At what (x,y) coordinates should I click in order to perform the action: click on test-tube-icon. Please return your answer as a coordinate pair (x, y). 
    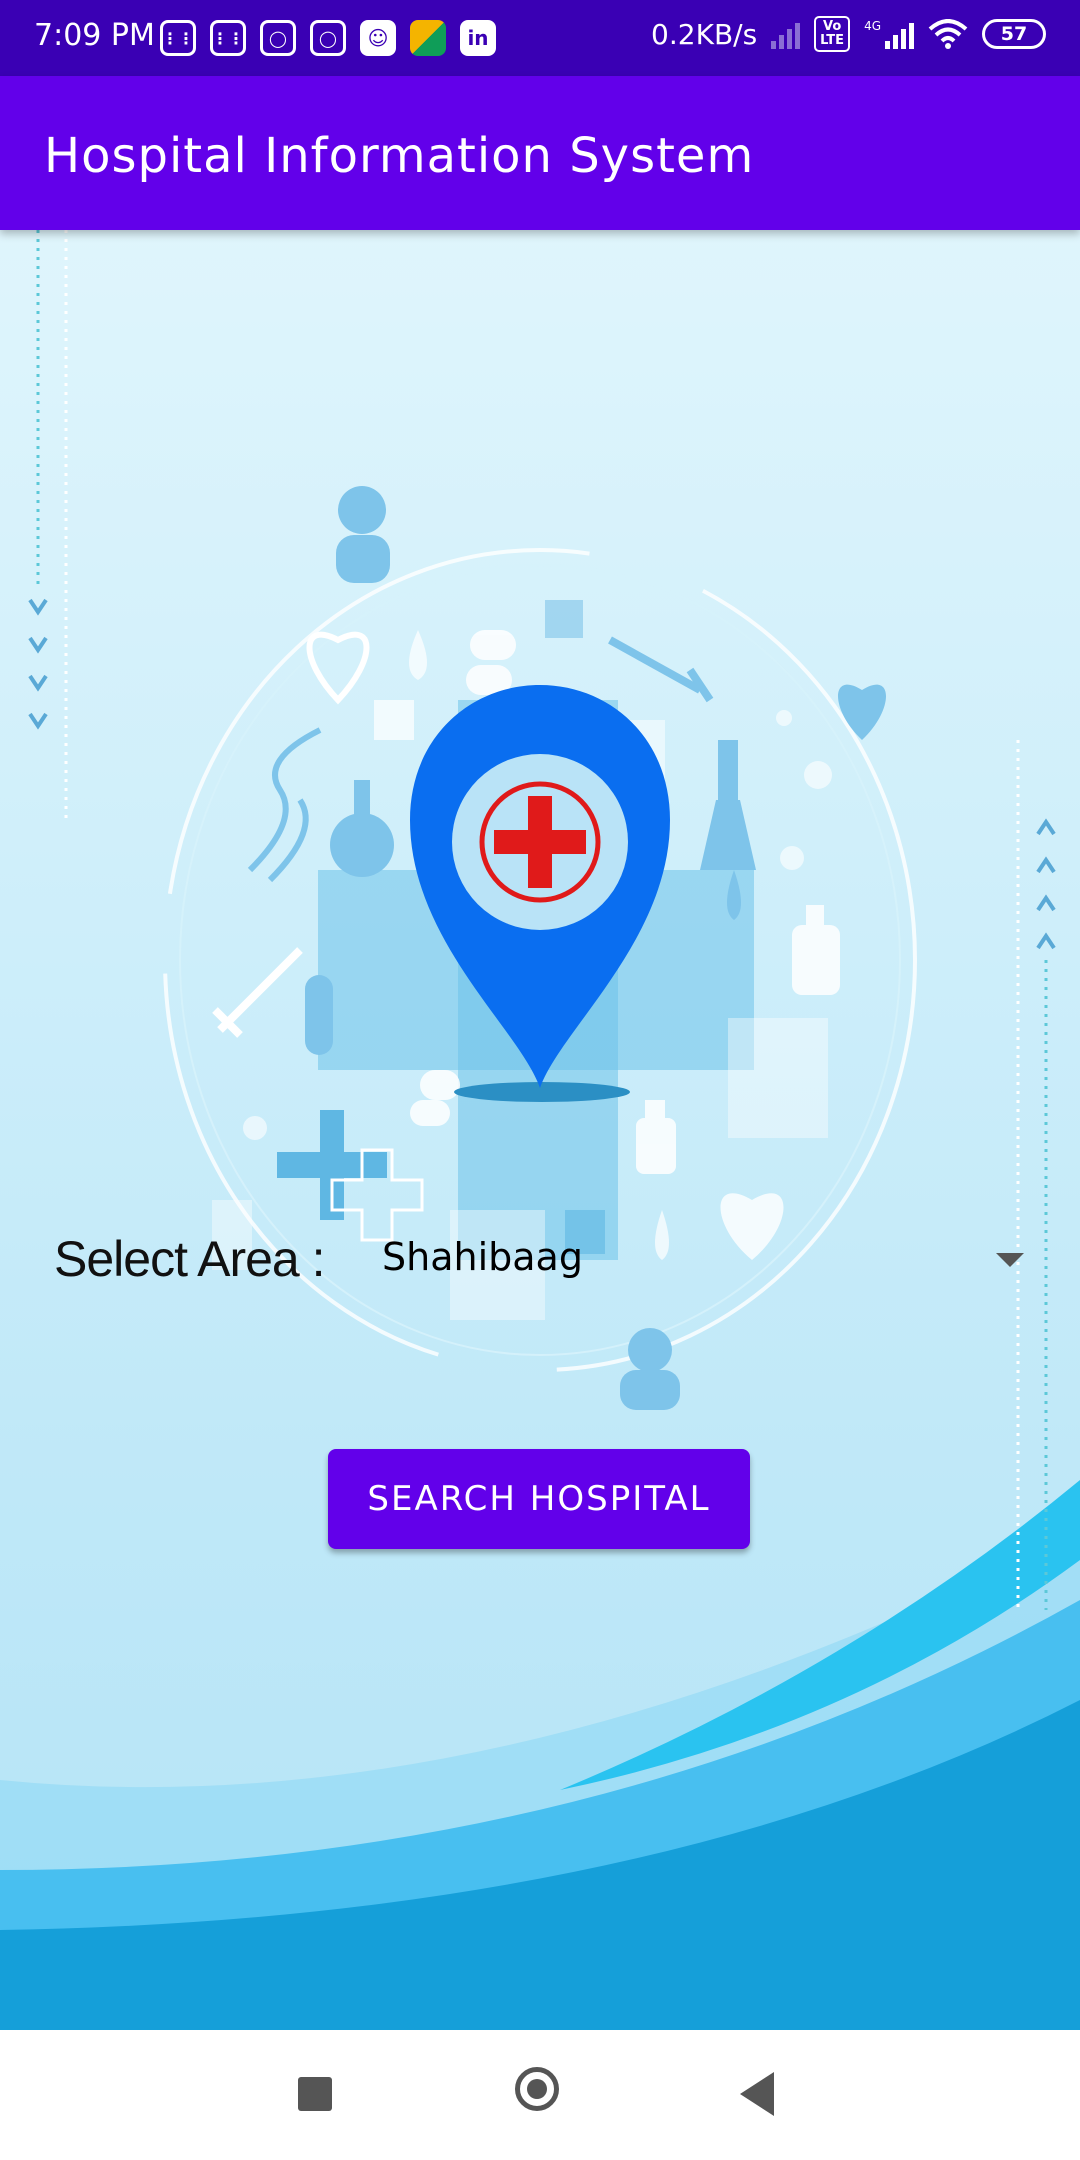
    Looking at the image, I should click on (319, 1015).